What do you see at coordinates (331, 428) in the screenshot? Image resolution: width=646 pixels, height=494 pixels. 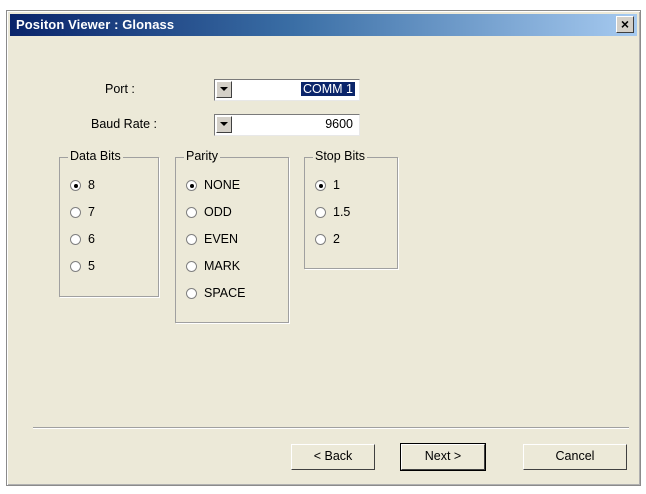 I see `divider` at bounding box center [331, 428].